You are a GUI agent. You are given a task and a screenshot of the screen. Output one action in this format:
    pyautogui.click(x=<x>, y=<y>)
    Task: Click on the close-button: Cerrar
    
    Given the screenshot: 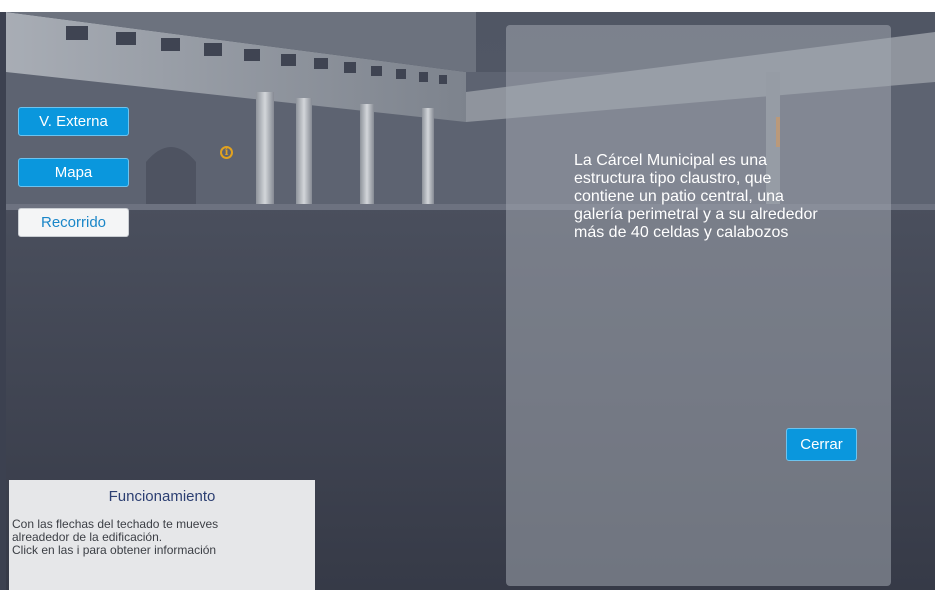 What is the action you would take?
    pyautogui.click(x=821, y=444)
    